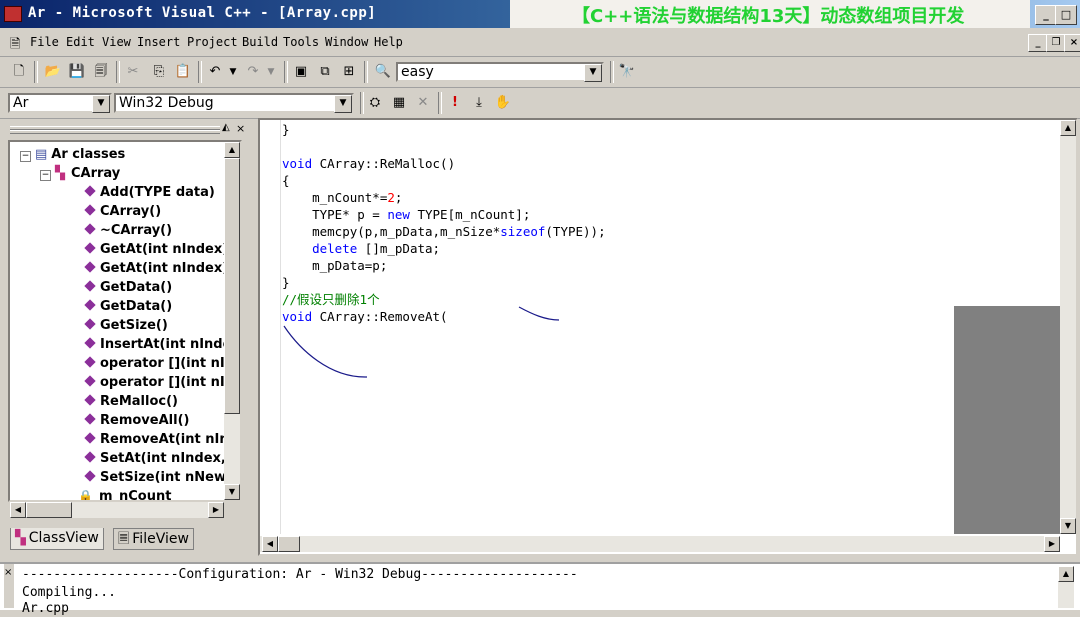  I want to click on scroll-down-icon: ▼, so click(1068, 526).